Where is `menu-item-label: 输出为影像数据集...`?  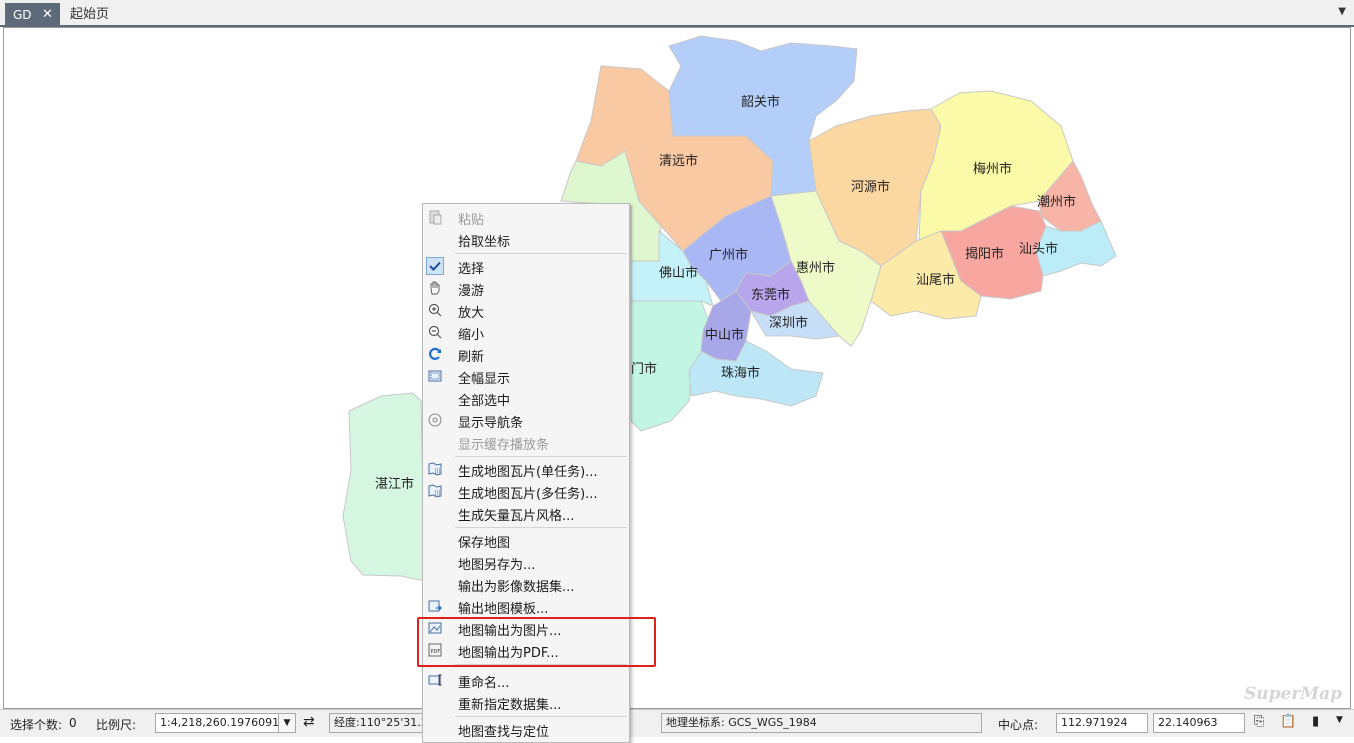 menu-item-label: 输出为影像数据集... is located at coordinates (516, 587).